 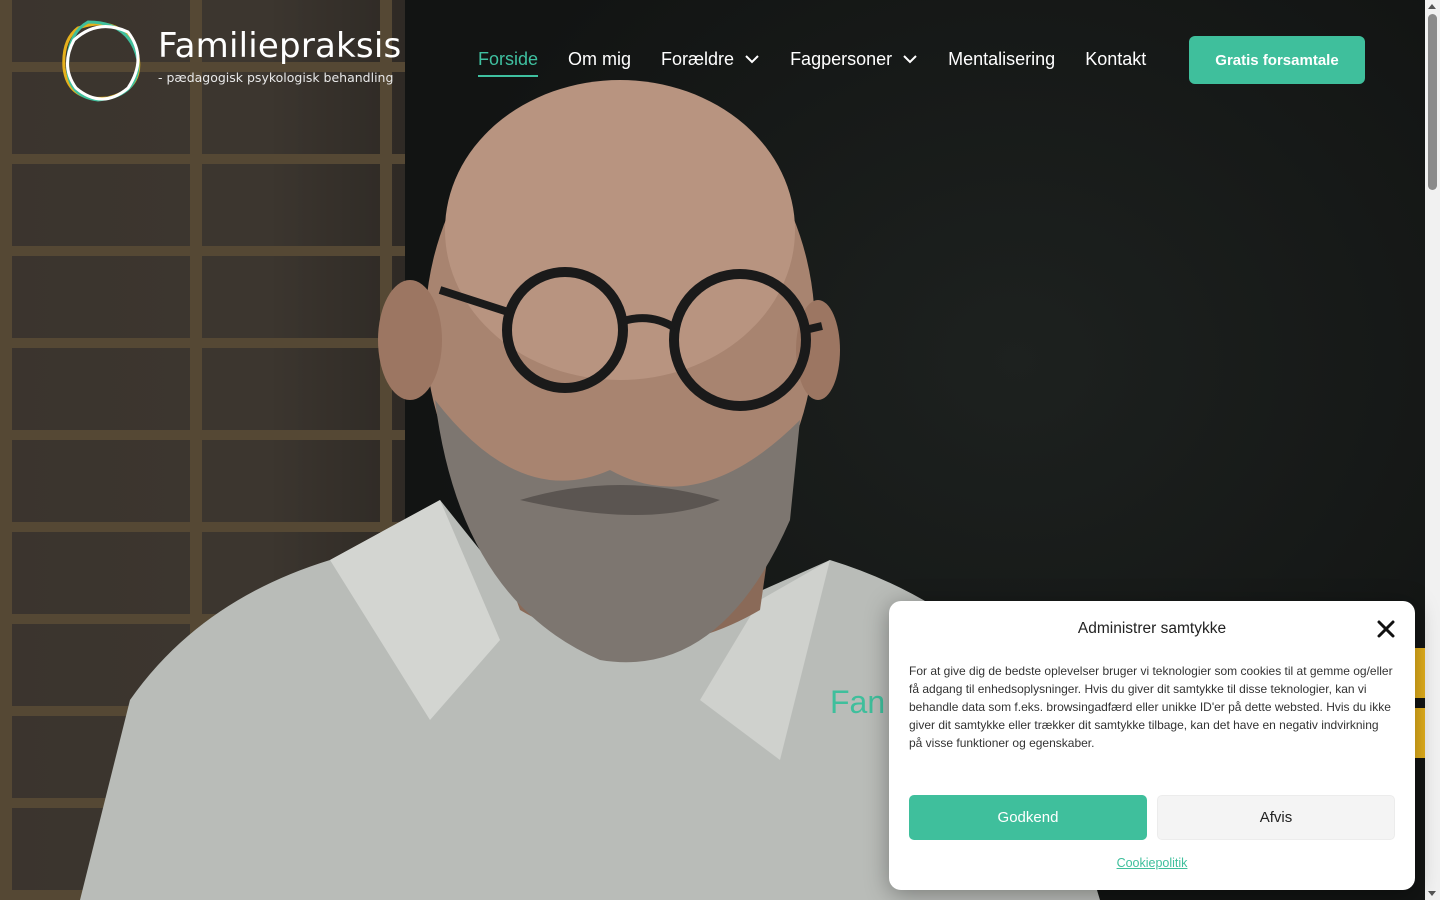 What do you see at coordinates (1419, 673) in the screenshot?
I see `side-tab-upper` at bounding box center [1419, 673].